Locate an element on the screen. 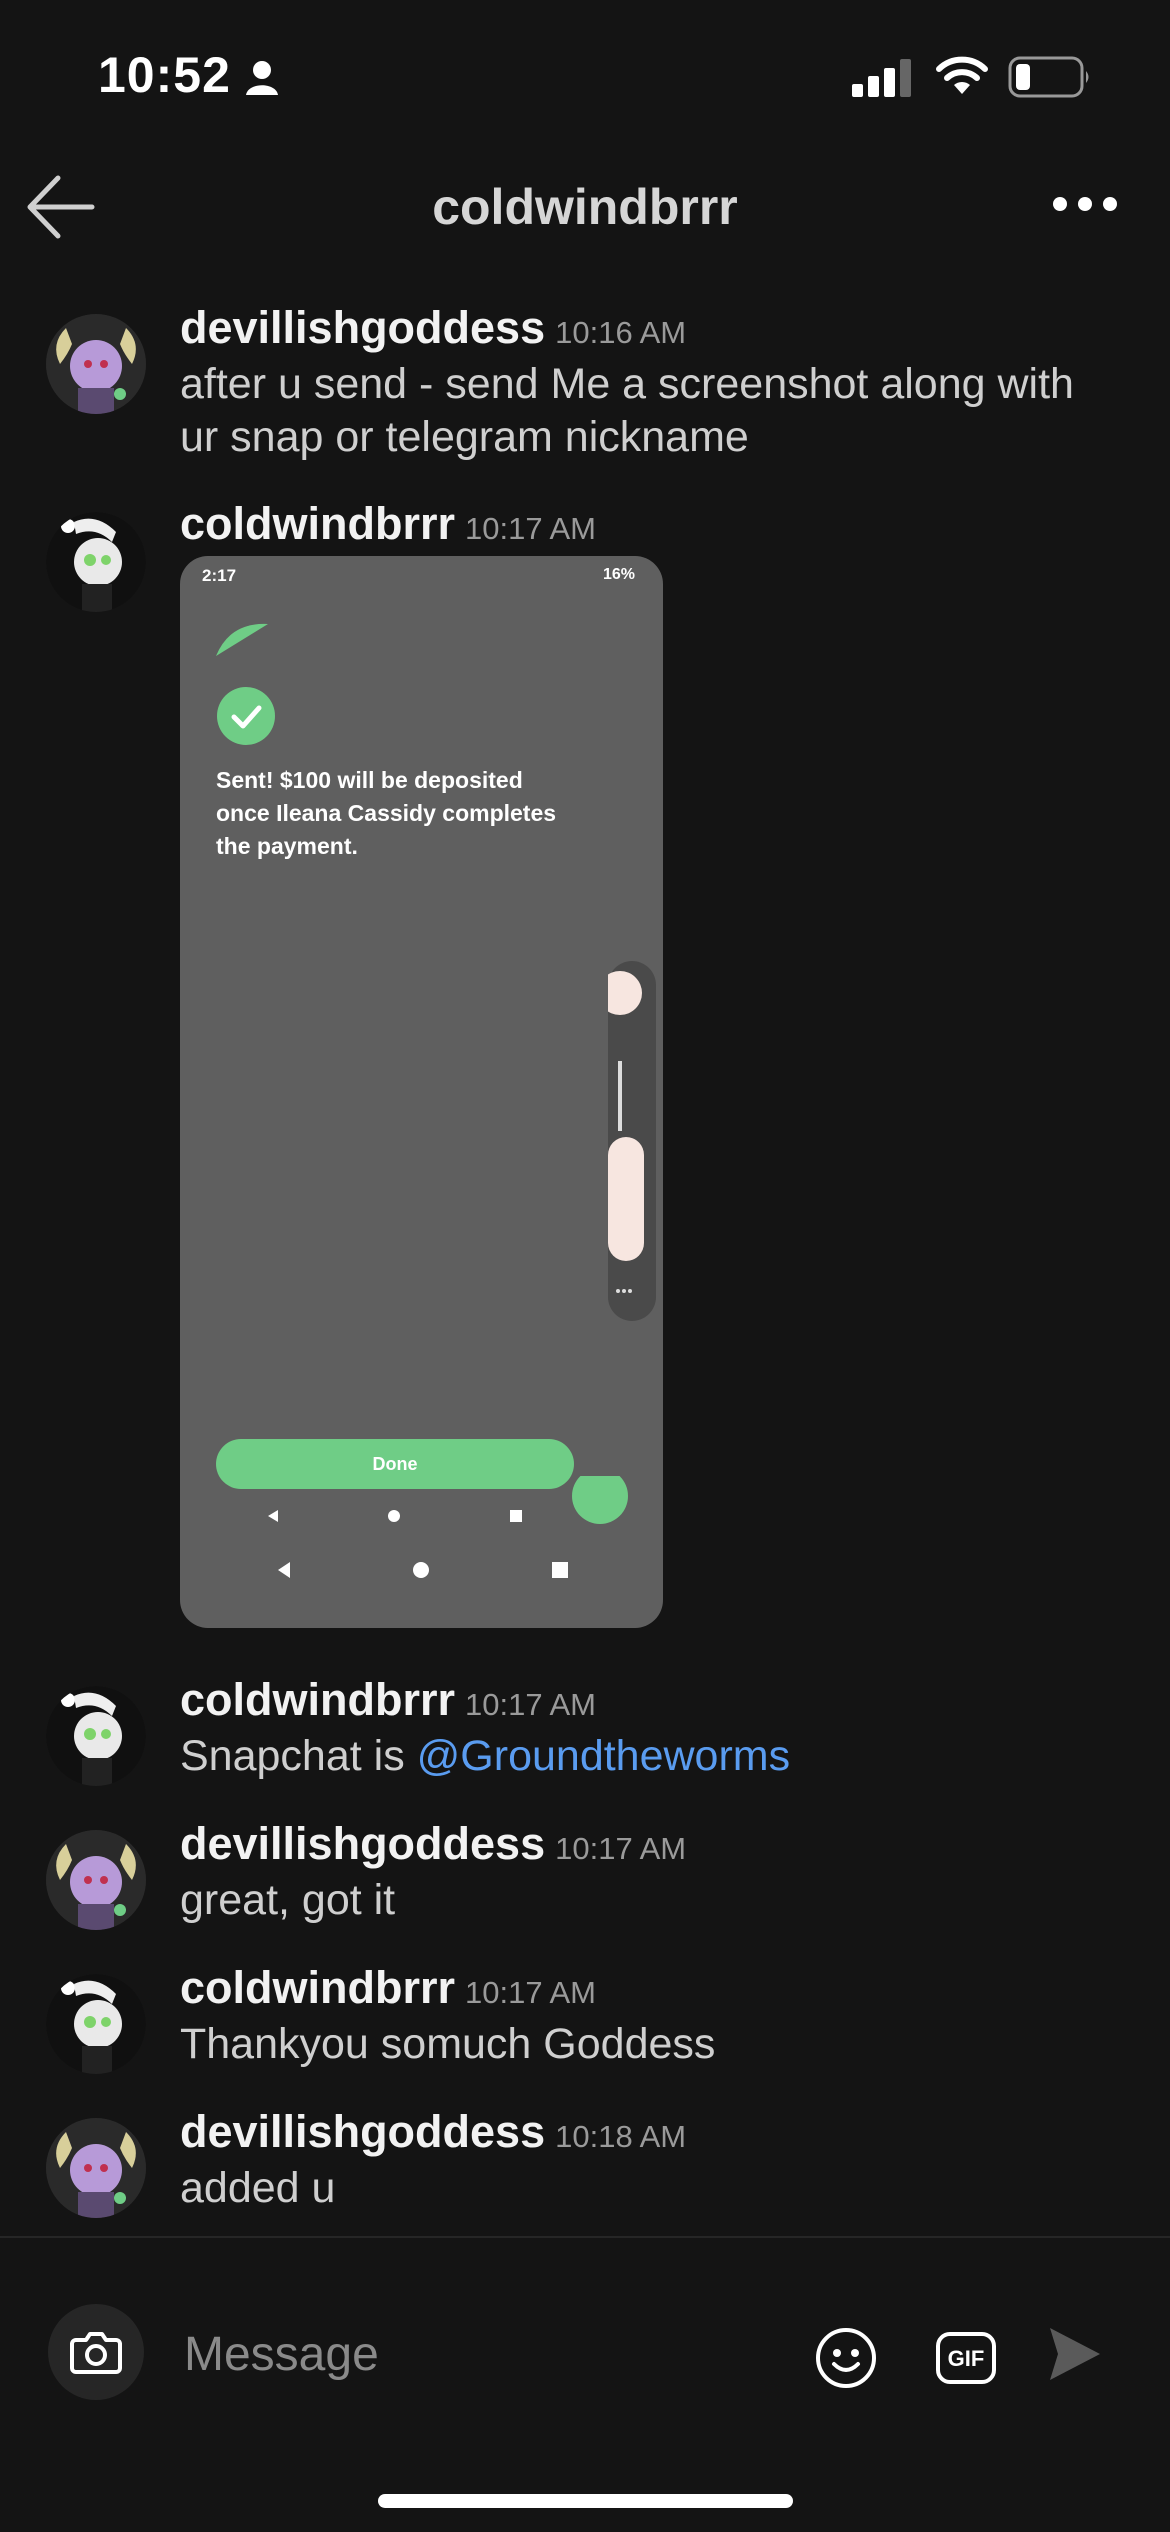  message-text: great, got it is located at coordinates (288, 1900).